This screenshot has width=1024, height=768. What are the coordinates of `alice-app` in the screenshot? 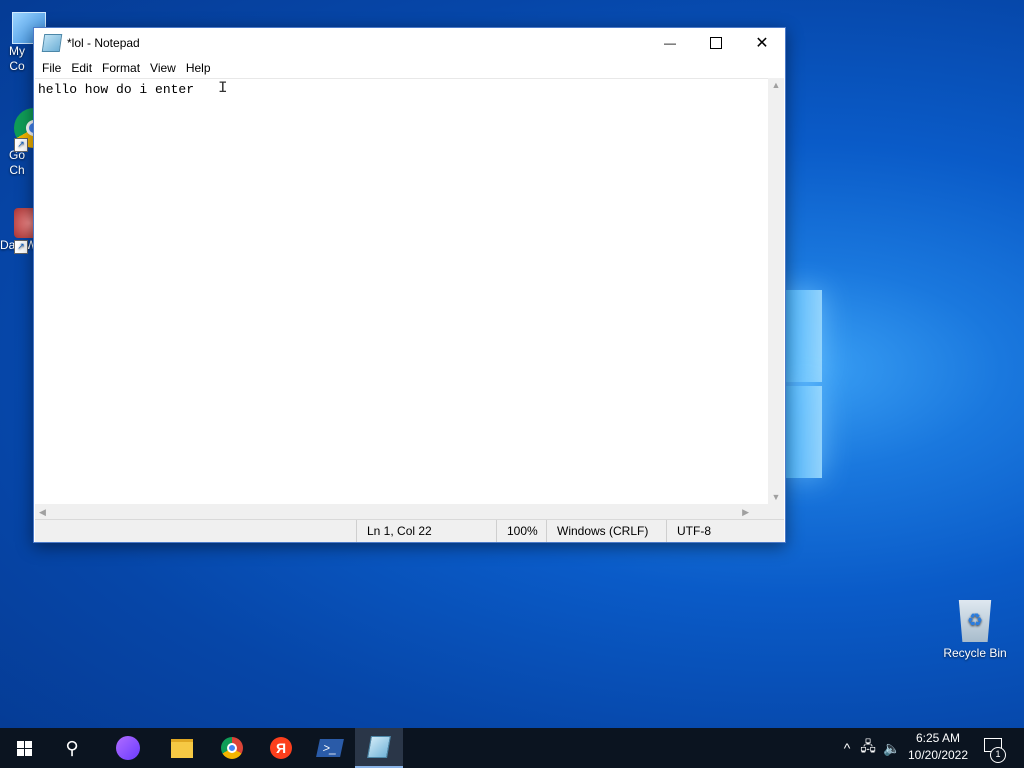 It's located at (128, 748).